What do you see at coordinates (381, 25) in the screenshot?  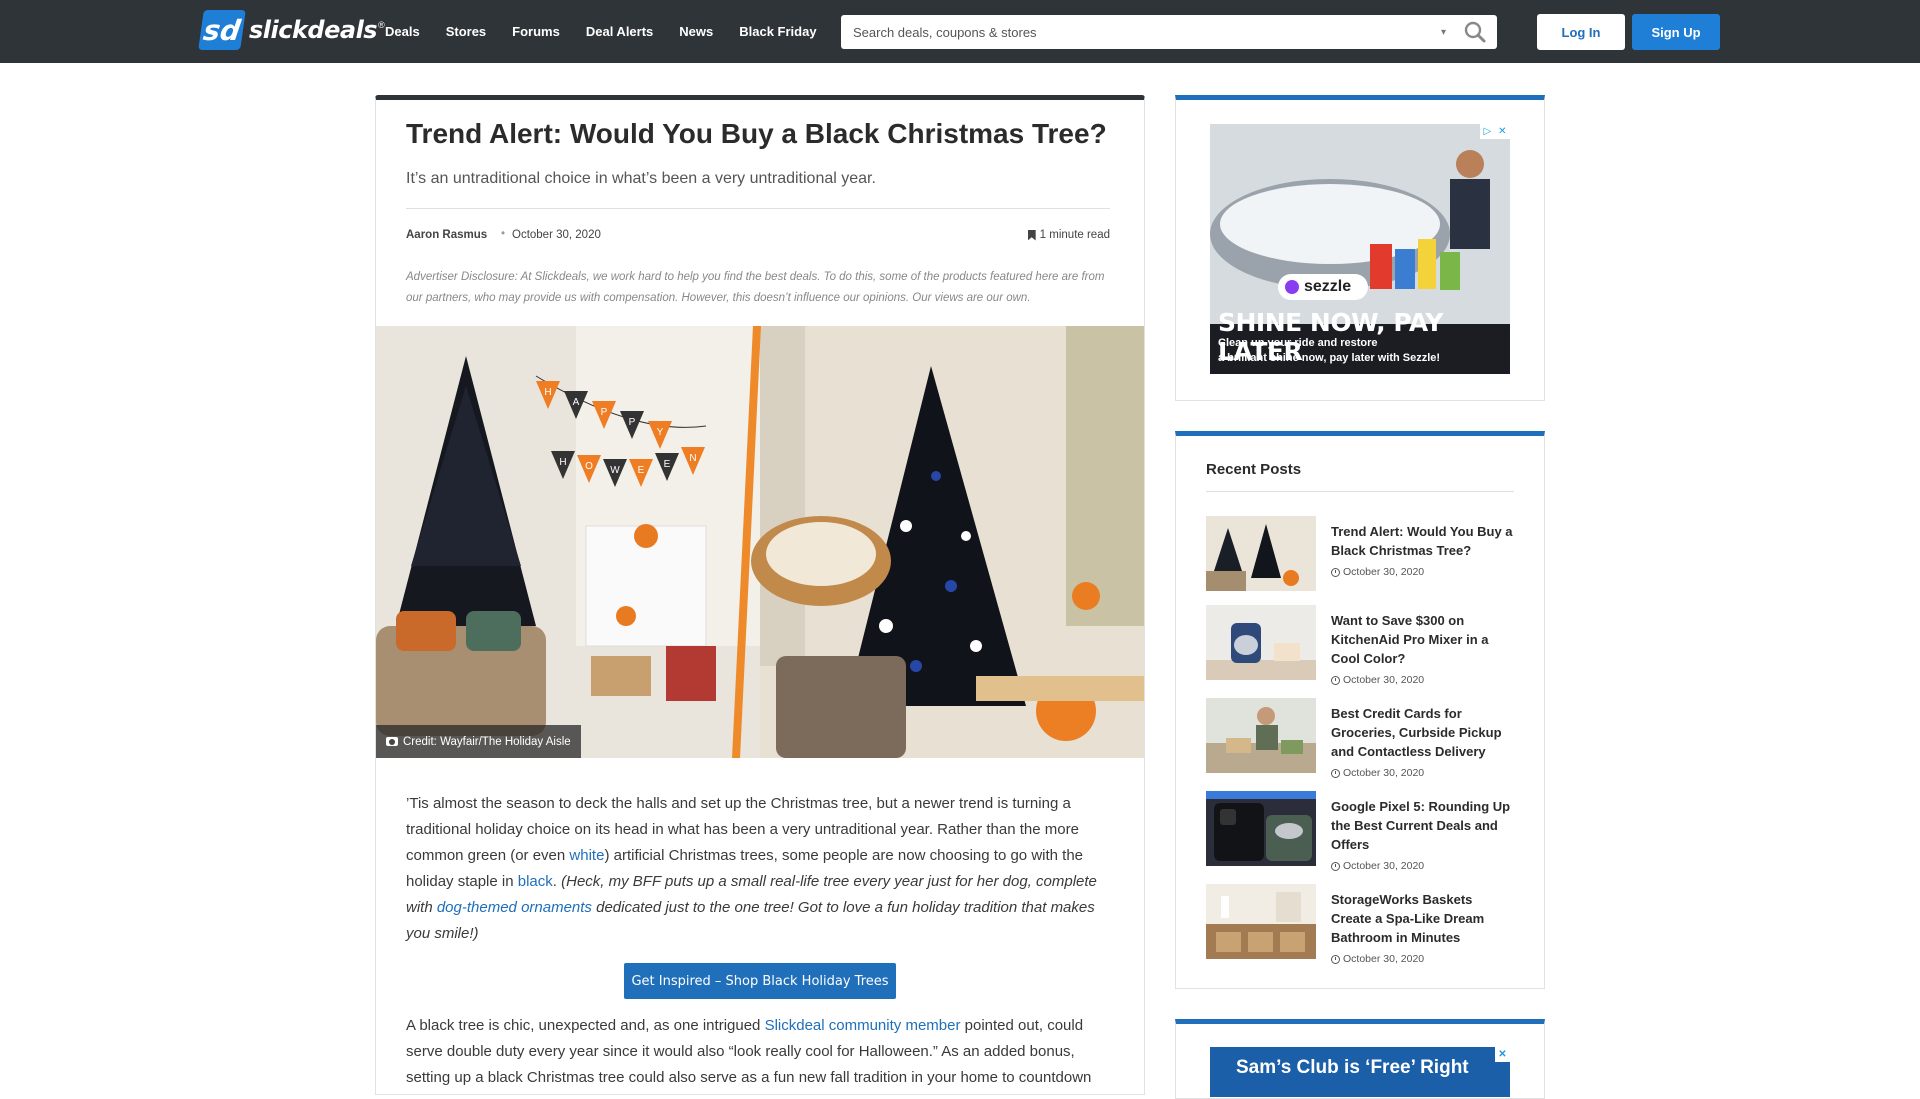 I see `logo-registered-mark: ®` at bounding box center [381, 25].